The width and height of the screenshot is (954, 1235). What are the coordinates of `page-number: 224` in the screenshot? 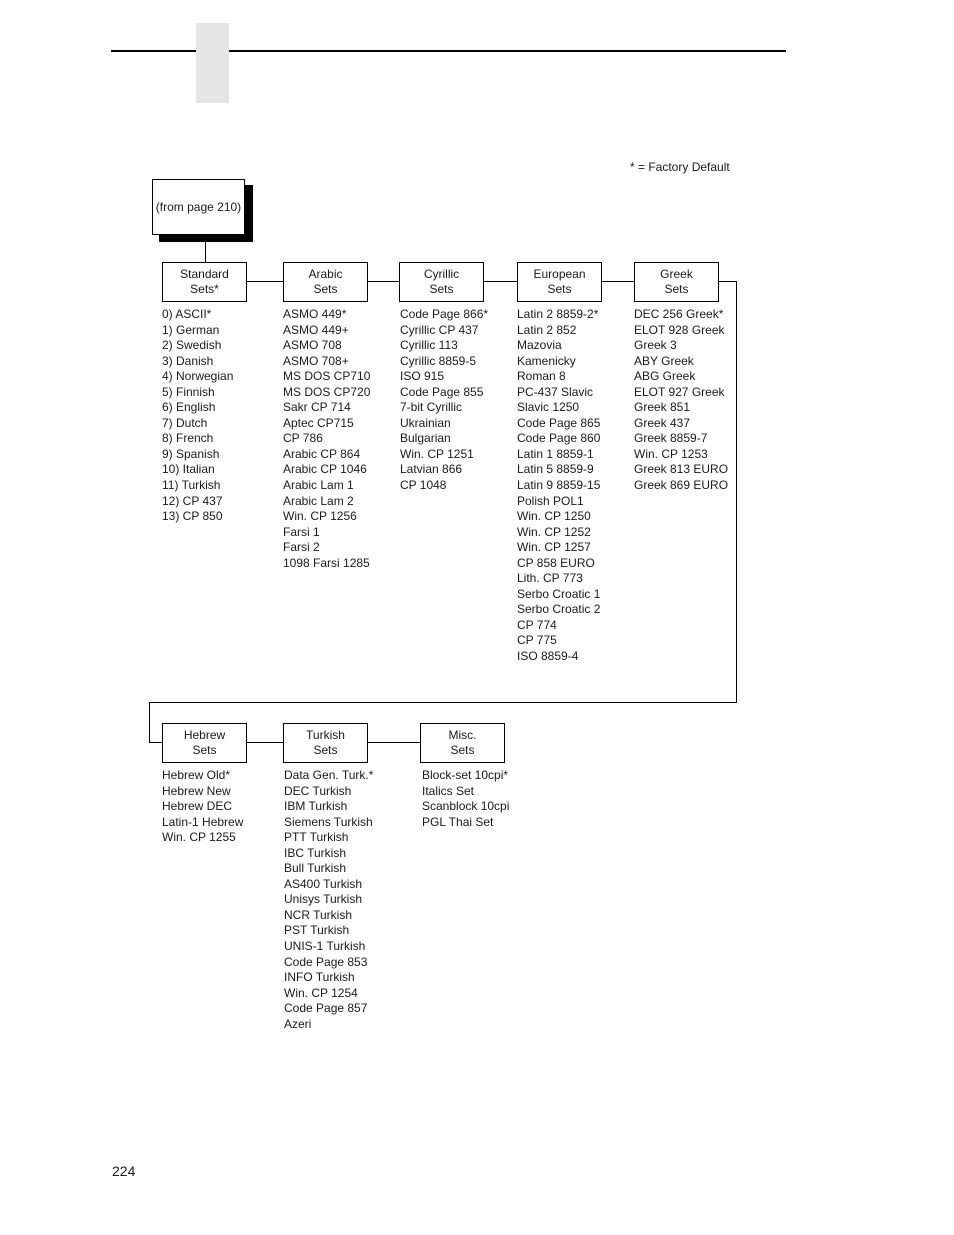 It's located at (124, 1171).